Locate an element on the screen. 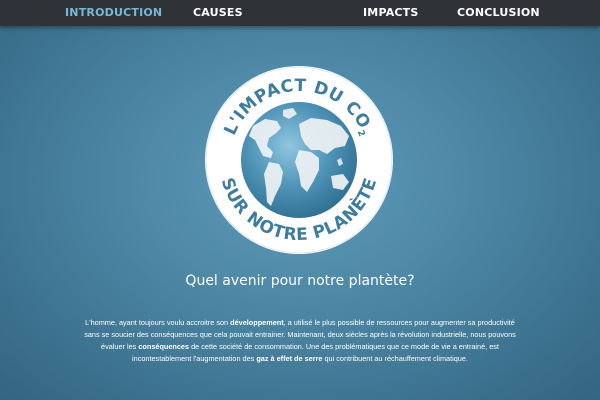 Image resolution: width=600 pixels, height=400 pixels. paragraph-emphasis-3: gaz à effet de serre is located at coordinates (289, 358).